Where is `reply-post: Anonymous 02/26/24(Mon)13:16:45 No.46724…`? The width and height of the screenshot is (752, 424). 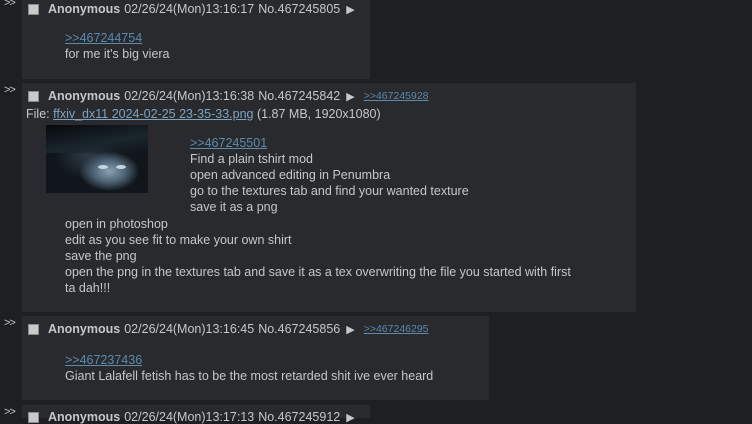
reply-post: Anonymous 02/26/24(Mon)13:16:45 No.46724… is located at coordinates (255, 358).